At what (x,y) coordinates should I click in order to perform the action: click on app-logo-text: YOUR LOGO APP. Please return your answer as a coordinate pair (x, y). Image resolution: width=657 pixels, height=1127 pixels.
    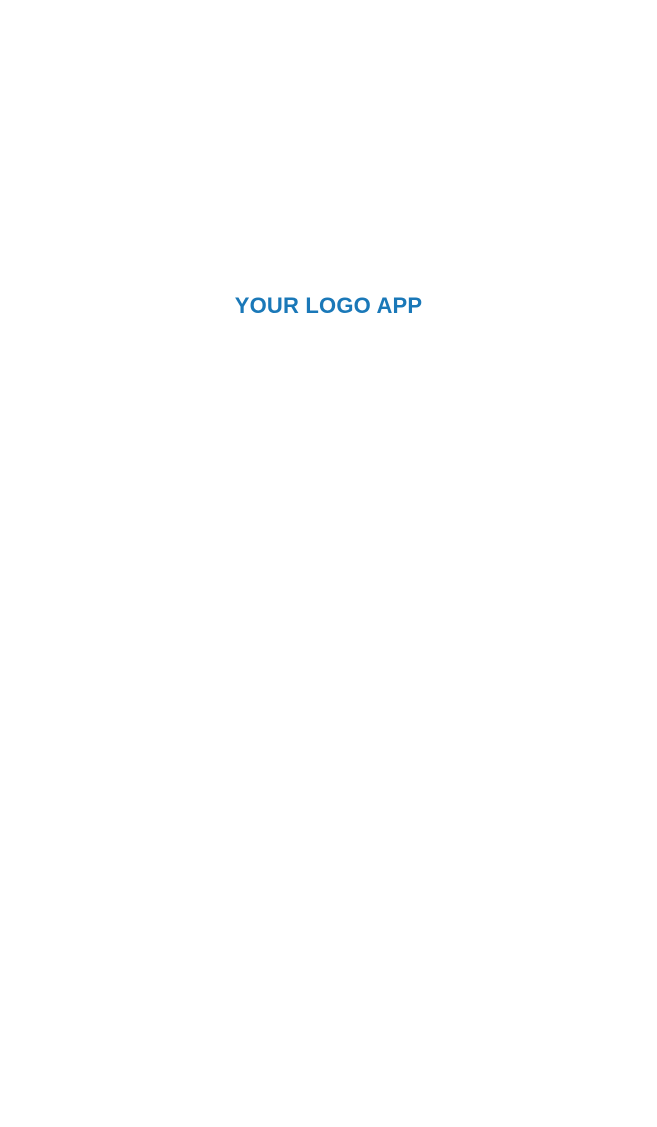
    Looking at the image, I should click on (328, 305).